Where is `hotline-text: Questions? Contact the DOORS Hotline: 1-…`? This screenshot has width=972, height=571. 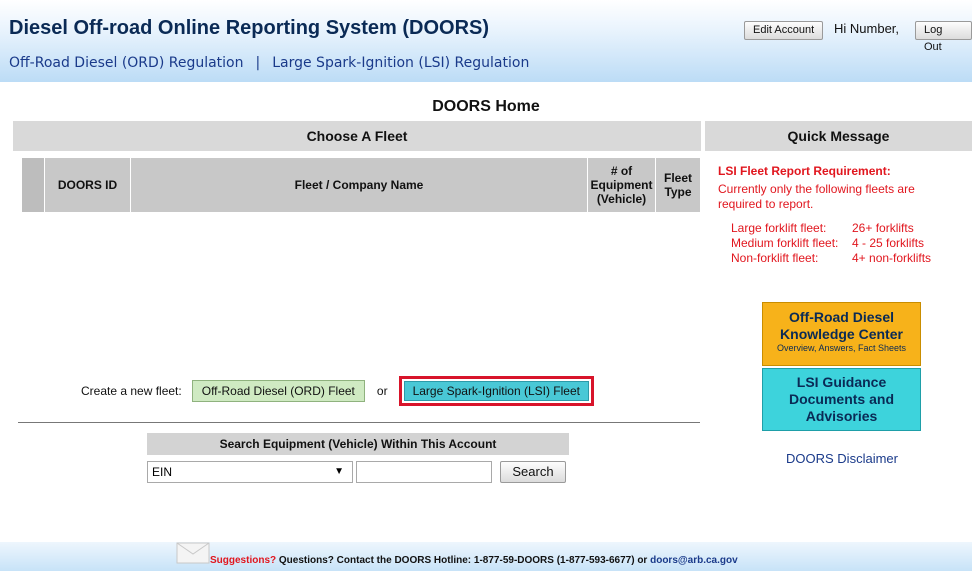 hotline-text: Questions? Contact the DOORS Hotline: 1-… is located at coordinates (463, 560).